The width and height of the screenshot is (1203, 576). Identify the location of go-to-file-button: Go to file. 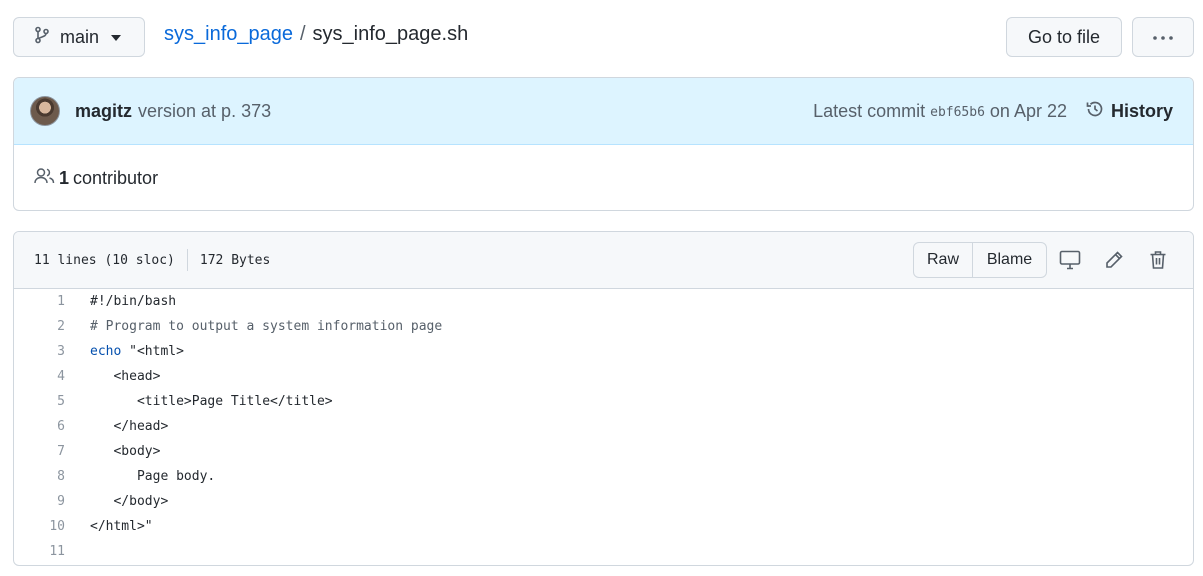
(1064, 37).